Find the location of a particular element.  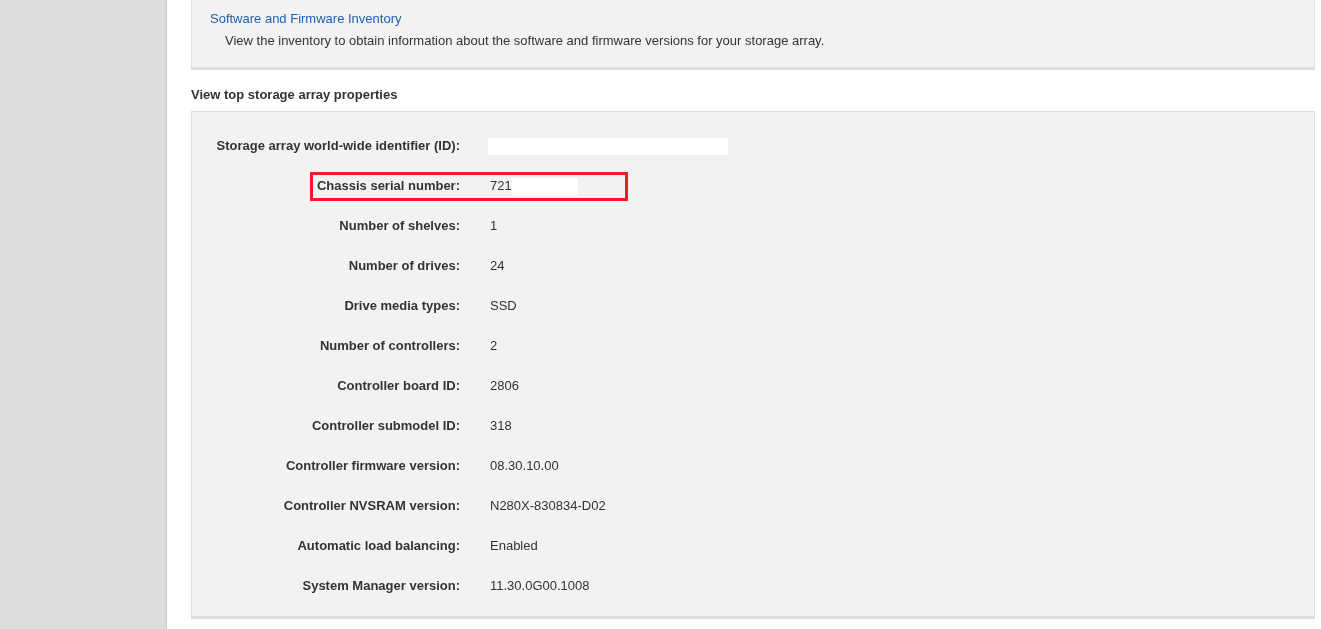

property-value: 318 is located at coordinates (501, 426).